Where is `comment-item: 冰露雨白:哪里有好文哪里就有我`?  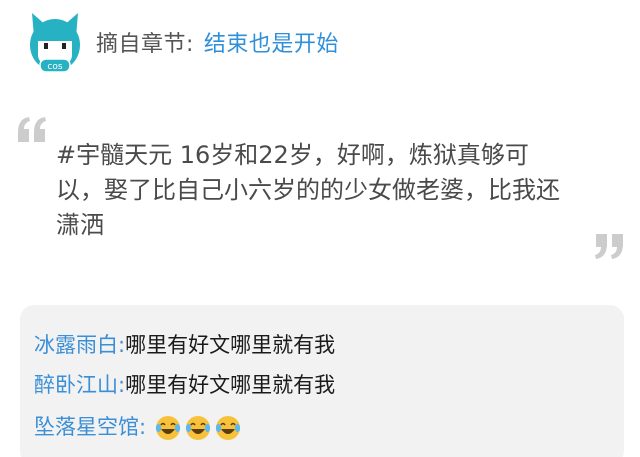 comment-item: 冰露雨白:哪里有好文哪里就有我 is located at coordinates (184, 345).